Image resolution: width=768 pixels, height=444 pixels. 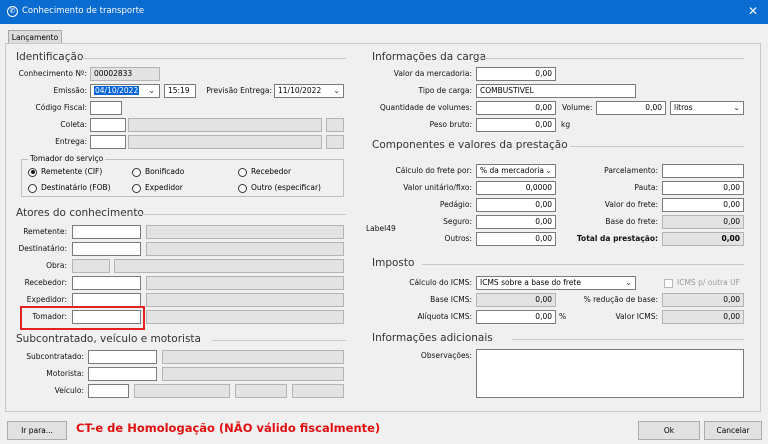 What do you see at coordinates (108, 125) in the screenshot?
I see `coleta-code-field` at bounding box center [108, 125].